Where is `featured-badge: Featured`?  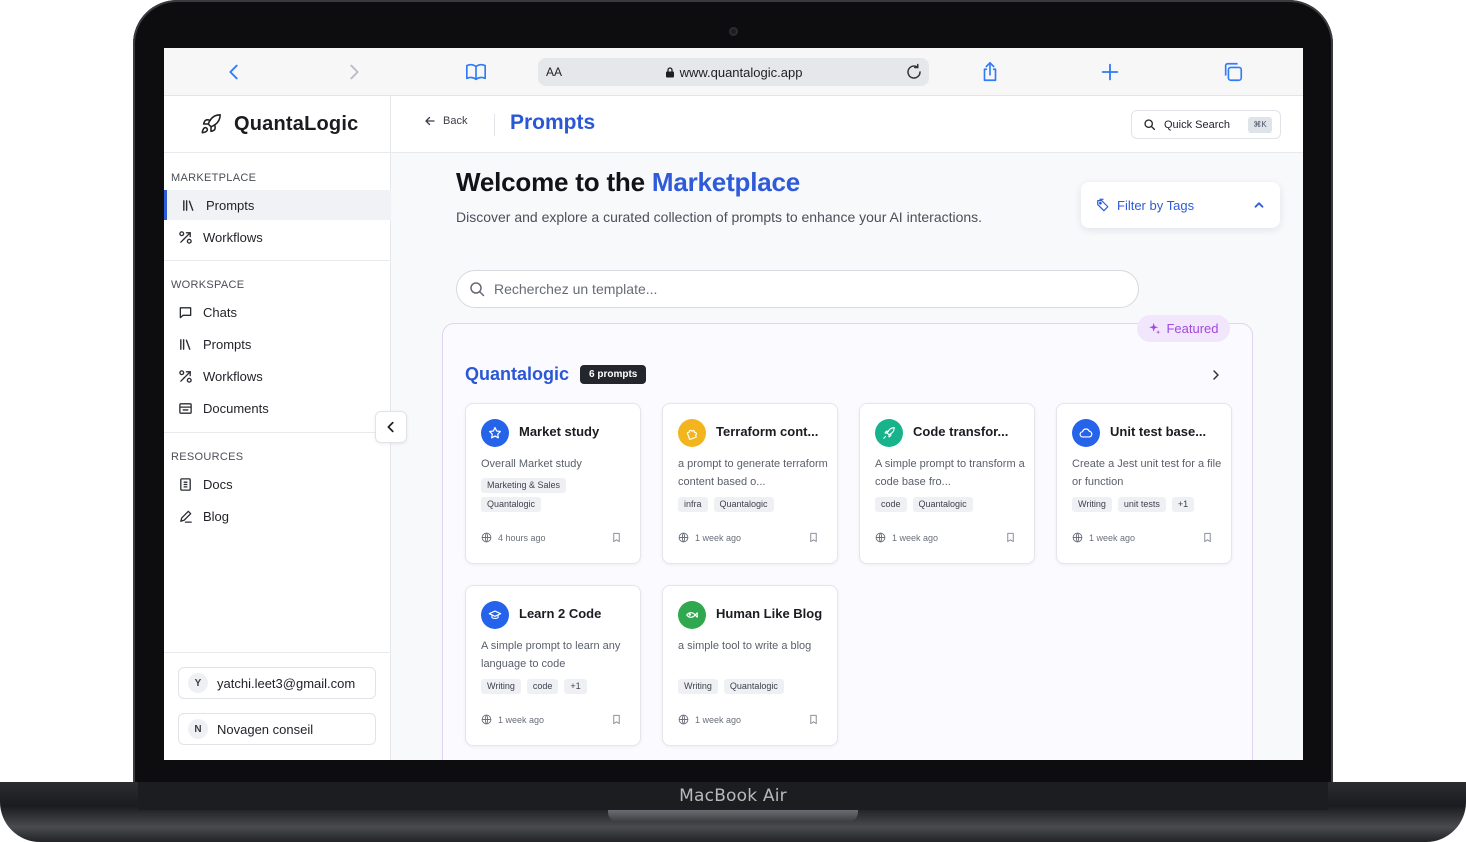
featured-badge: Featured is located at coordinates (1183, 328).